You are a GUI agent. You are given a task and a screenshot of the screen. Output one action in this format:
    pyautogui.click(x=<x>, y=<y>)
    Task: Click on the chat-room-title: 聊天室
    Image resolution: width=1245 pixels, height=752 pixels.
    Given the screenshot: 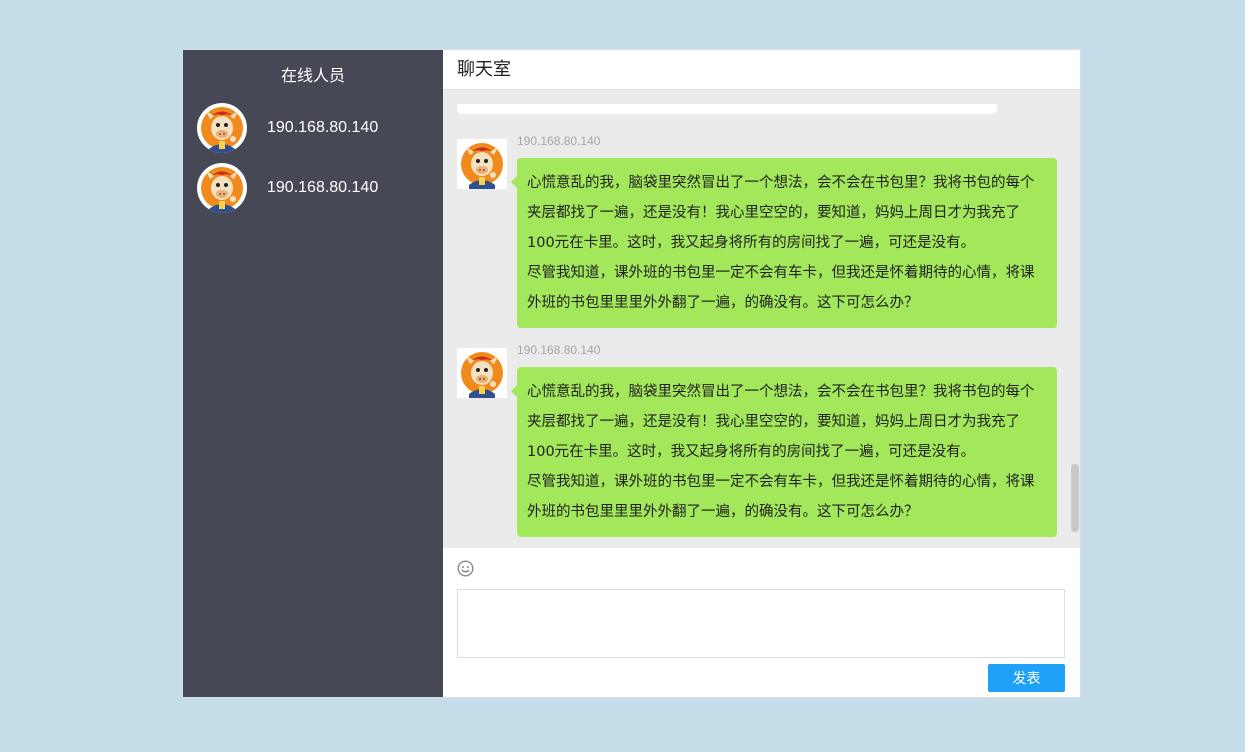 What is the action you would take?
    pyautogui.click(x=761, y=70)
    